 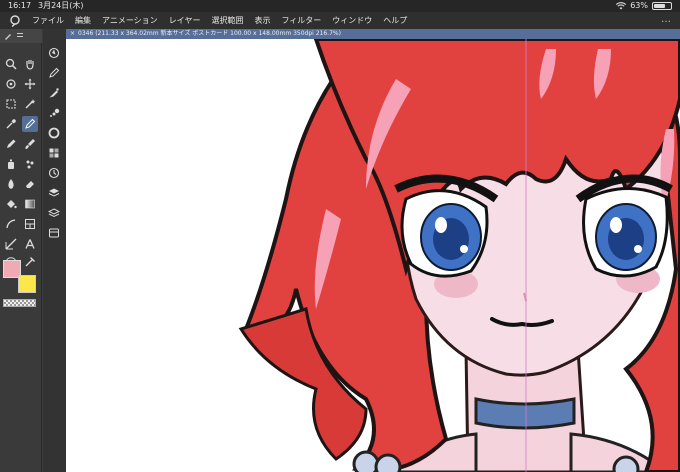 What do you see at coordinates (30, 144) in the screenshot?
I see `brush-icon` at bounding box center [30, 144].